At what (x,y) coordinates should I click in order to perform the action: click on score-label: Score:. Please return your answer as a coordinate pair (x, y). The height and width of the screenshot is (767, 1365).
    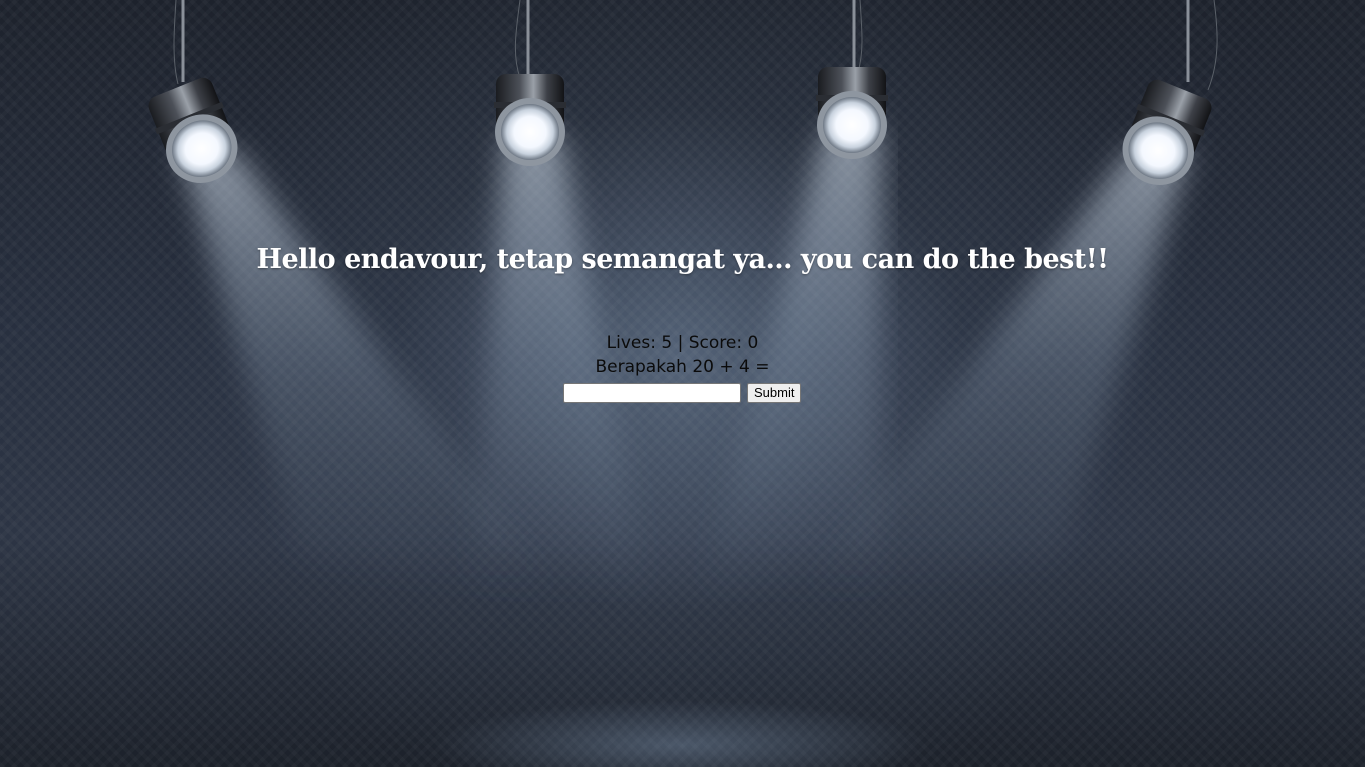
    Looking at the image, I should click on (715, 343).